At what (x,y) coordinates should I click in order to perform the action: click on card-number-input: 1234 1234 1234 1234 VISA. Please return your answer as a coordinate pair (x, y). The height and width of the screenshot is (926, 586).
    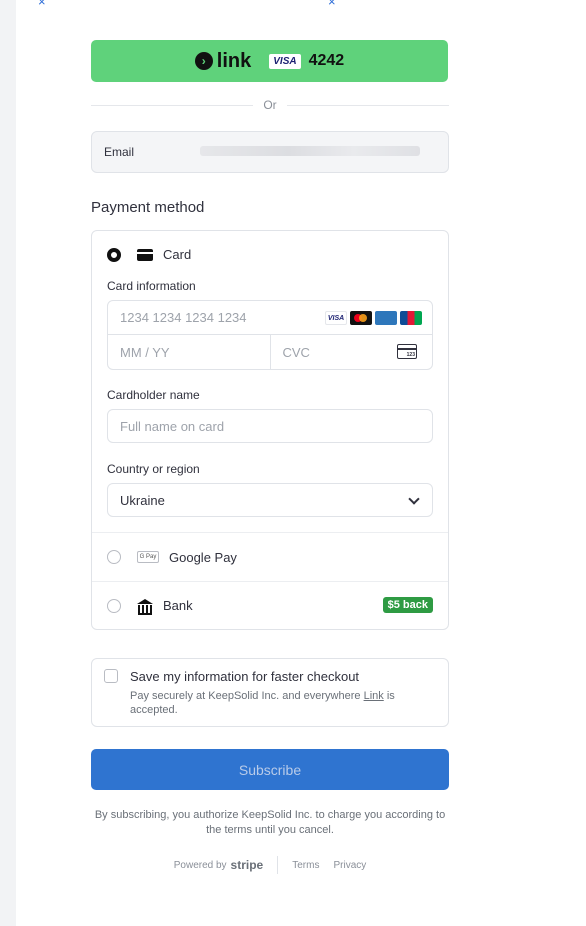
    Looking at the image, I should click on (270, 318).